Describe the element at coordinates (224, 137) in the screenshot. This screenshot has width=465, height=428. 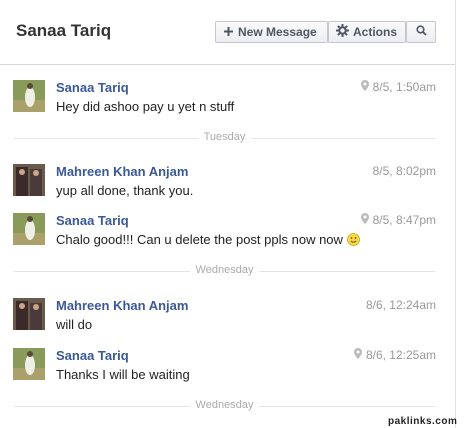
I see `day-divider: Tuesday` at that location.